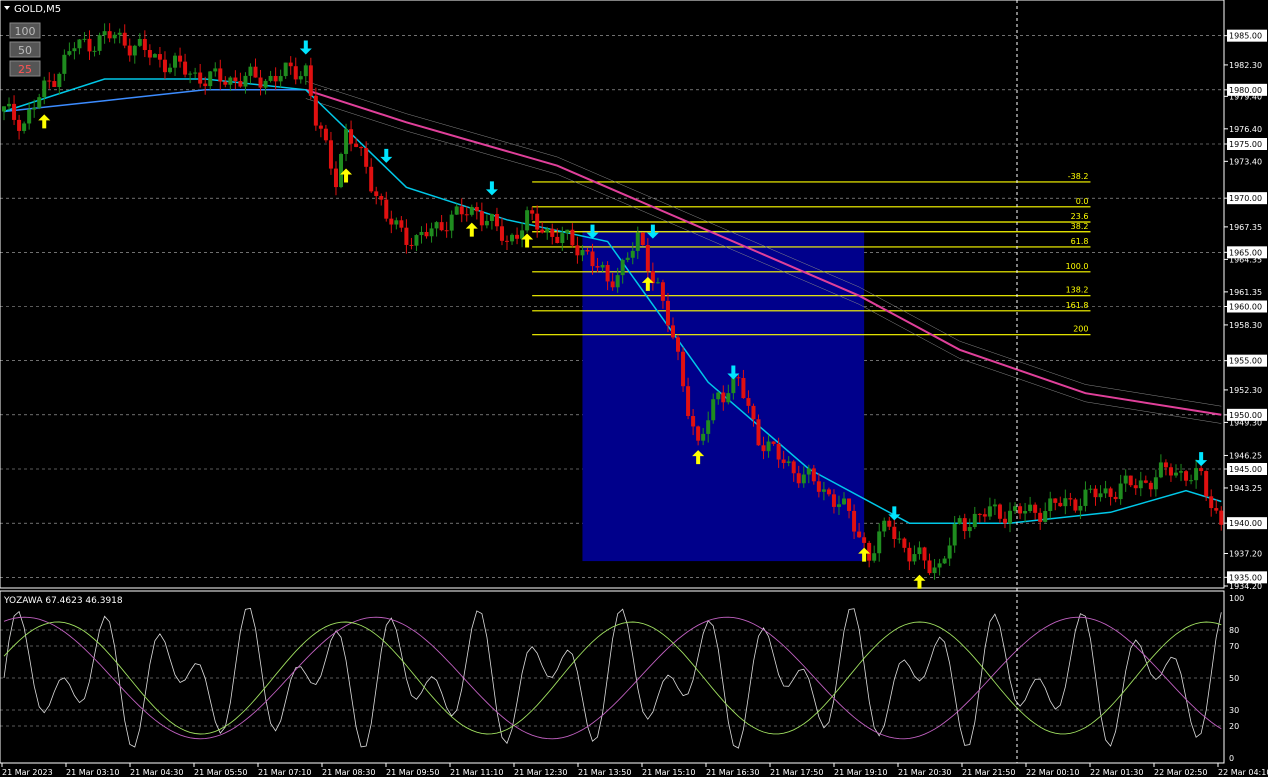 Image resolution: width=1268 pixels, height=777 pixels. Describe the element at coordinates (1231, 758) in the screenshot. I see `osc-level-label: 0` at that location.